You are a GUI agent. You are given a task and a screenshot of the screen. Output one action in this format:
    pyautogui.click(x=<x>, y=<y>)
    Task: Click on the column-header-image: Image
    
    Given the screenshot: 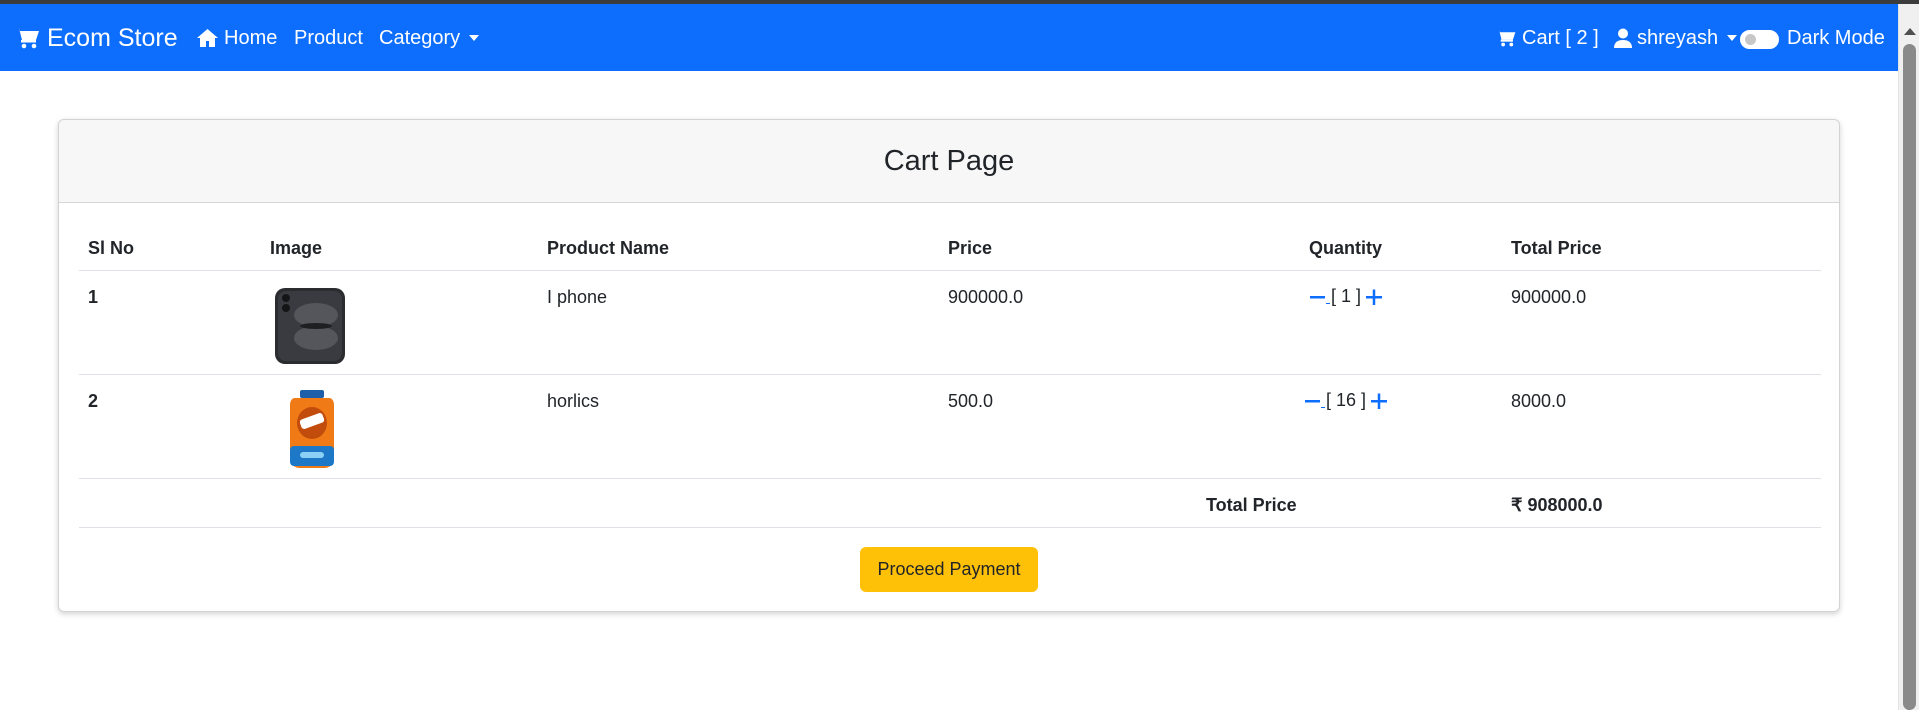 What is the action you would take?
    pyautogui.click(x=296, y=248)
    